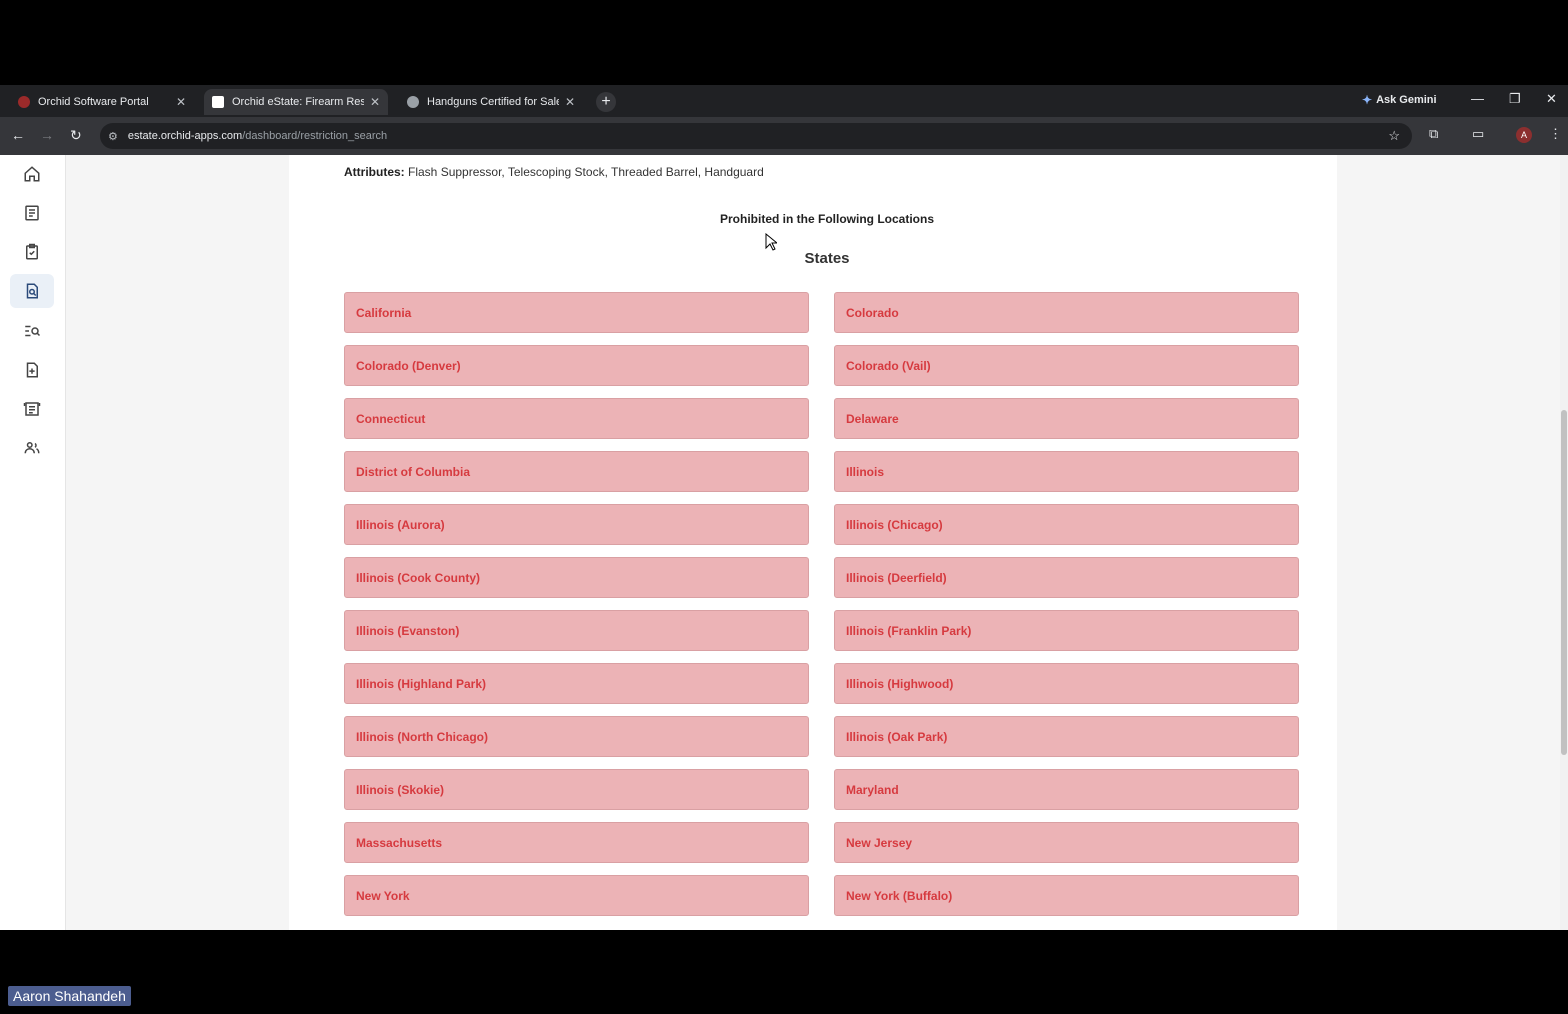 This screenshot has width=1568, height=1014. Describe the element at coordinates (576, 842) in the screenshot. I see `location-item: Massachusetts` at that location.